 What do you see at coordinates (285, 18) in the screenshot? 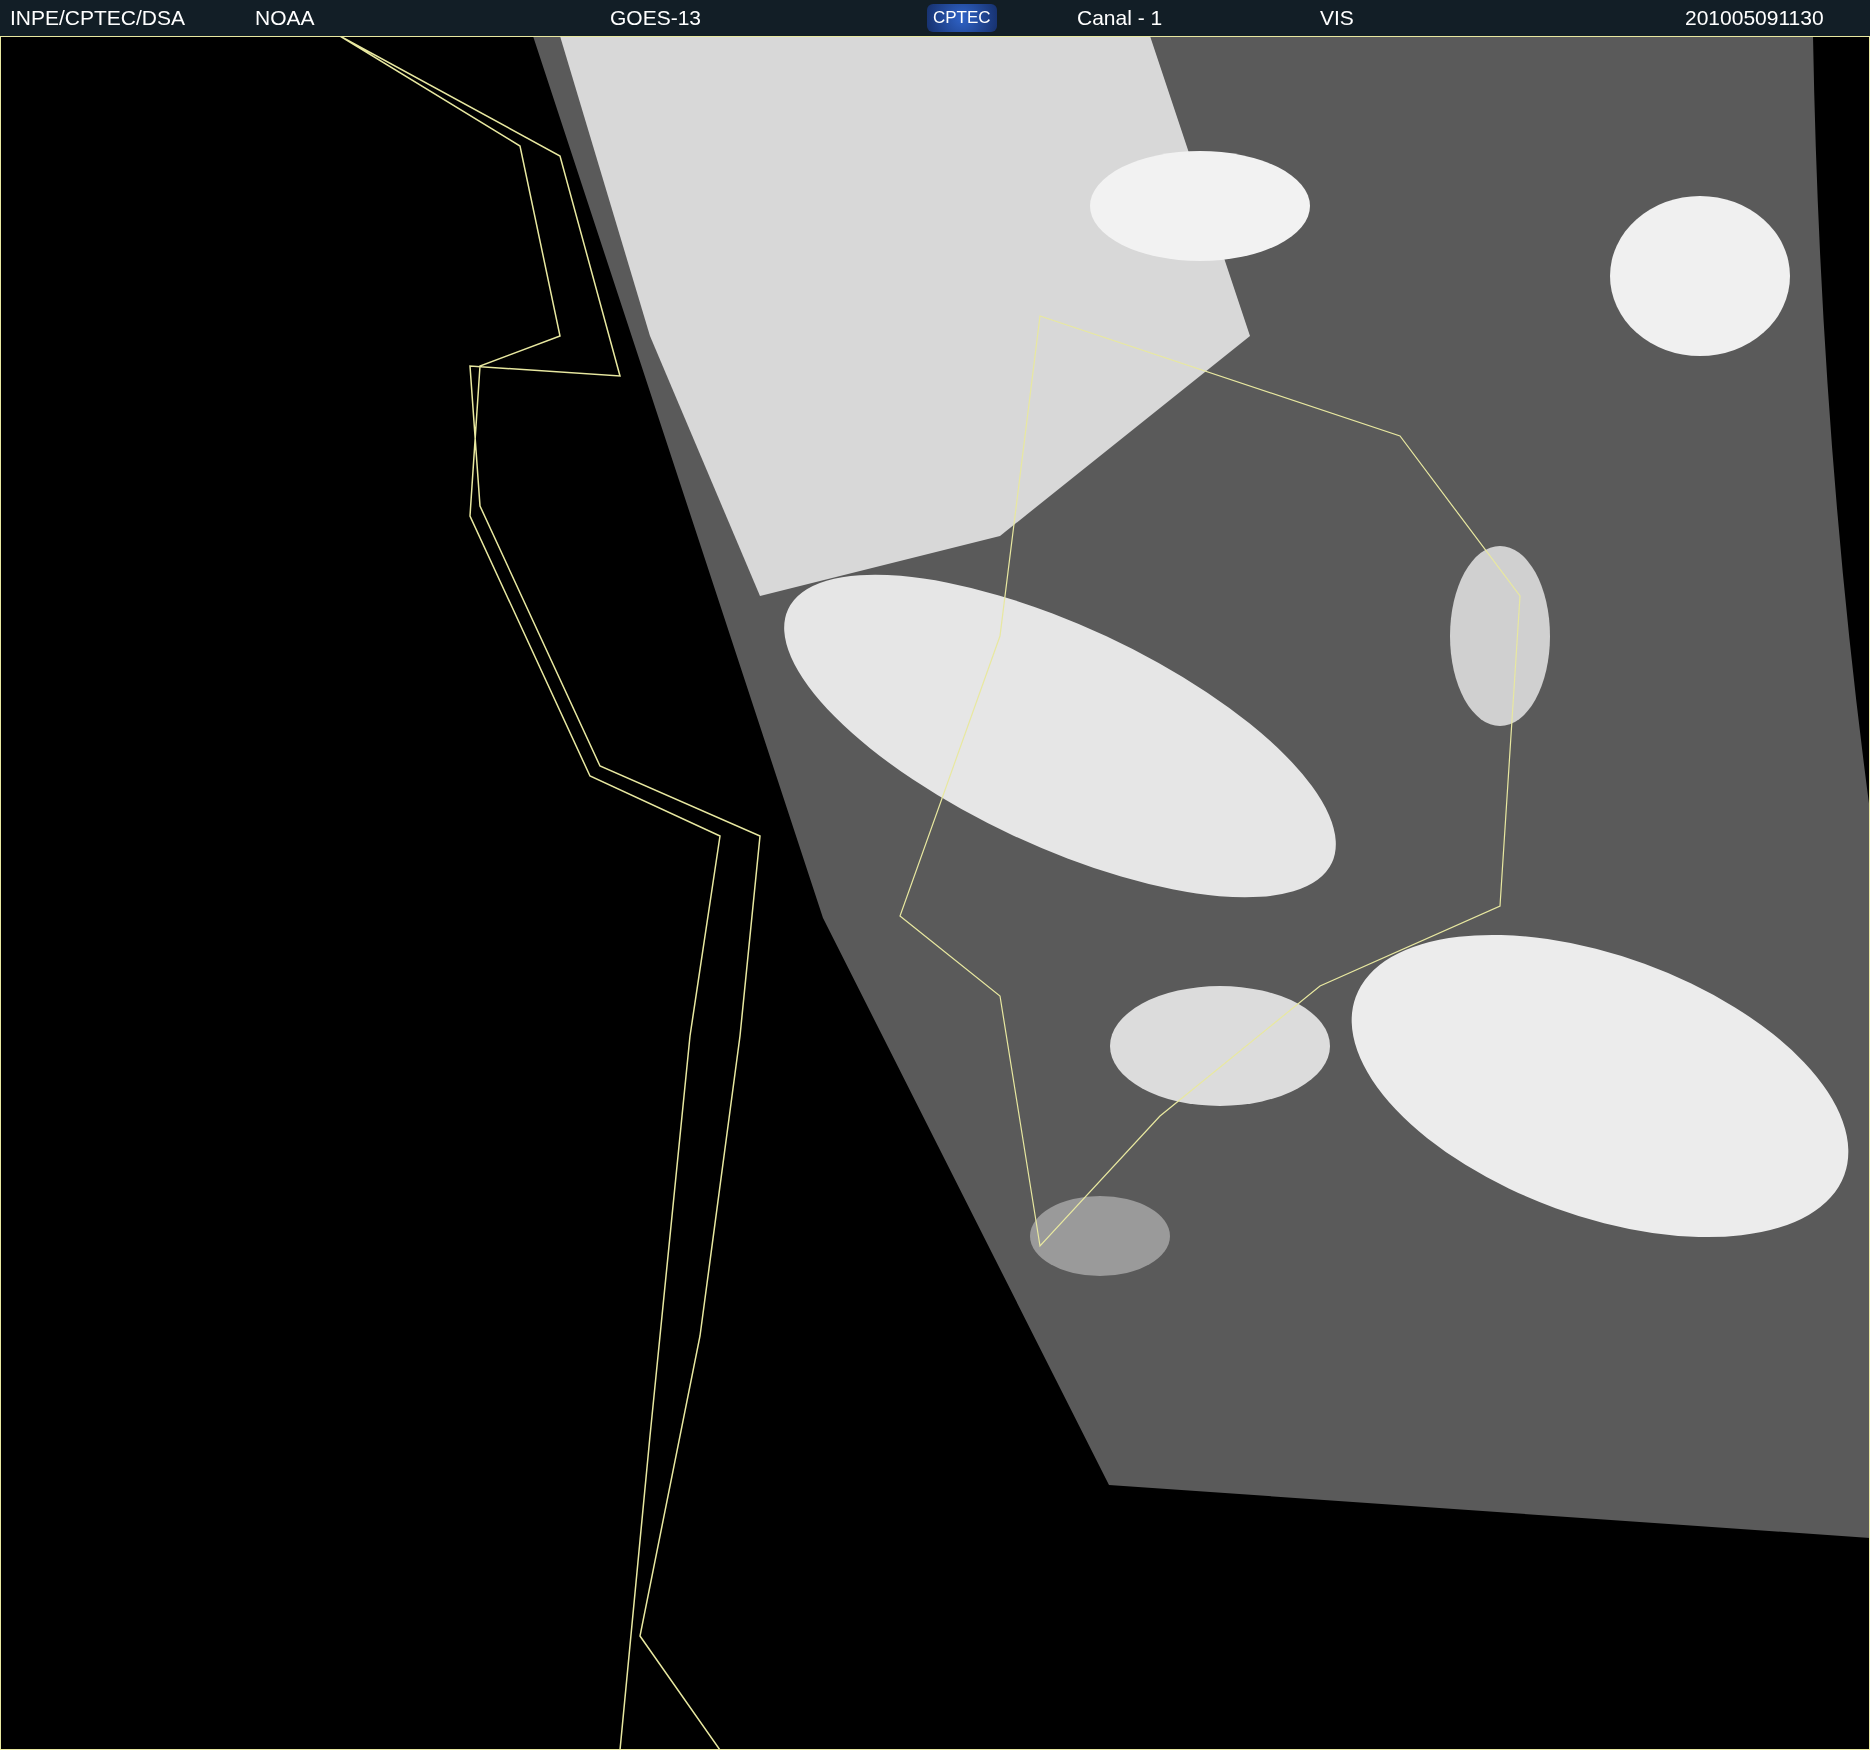
I see `header-text: NOAA` at bounding box center [285, 18].